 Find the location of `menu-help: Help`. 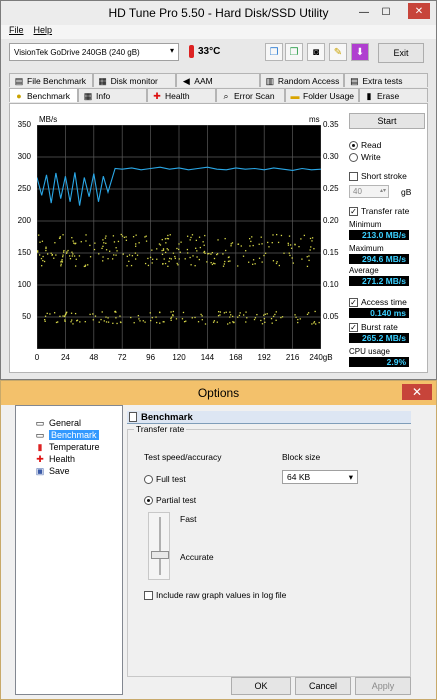

menu-help: Help is located at coordinates (43, 32).